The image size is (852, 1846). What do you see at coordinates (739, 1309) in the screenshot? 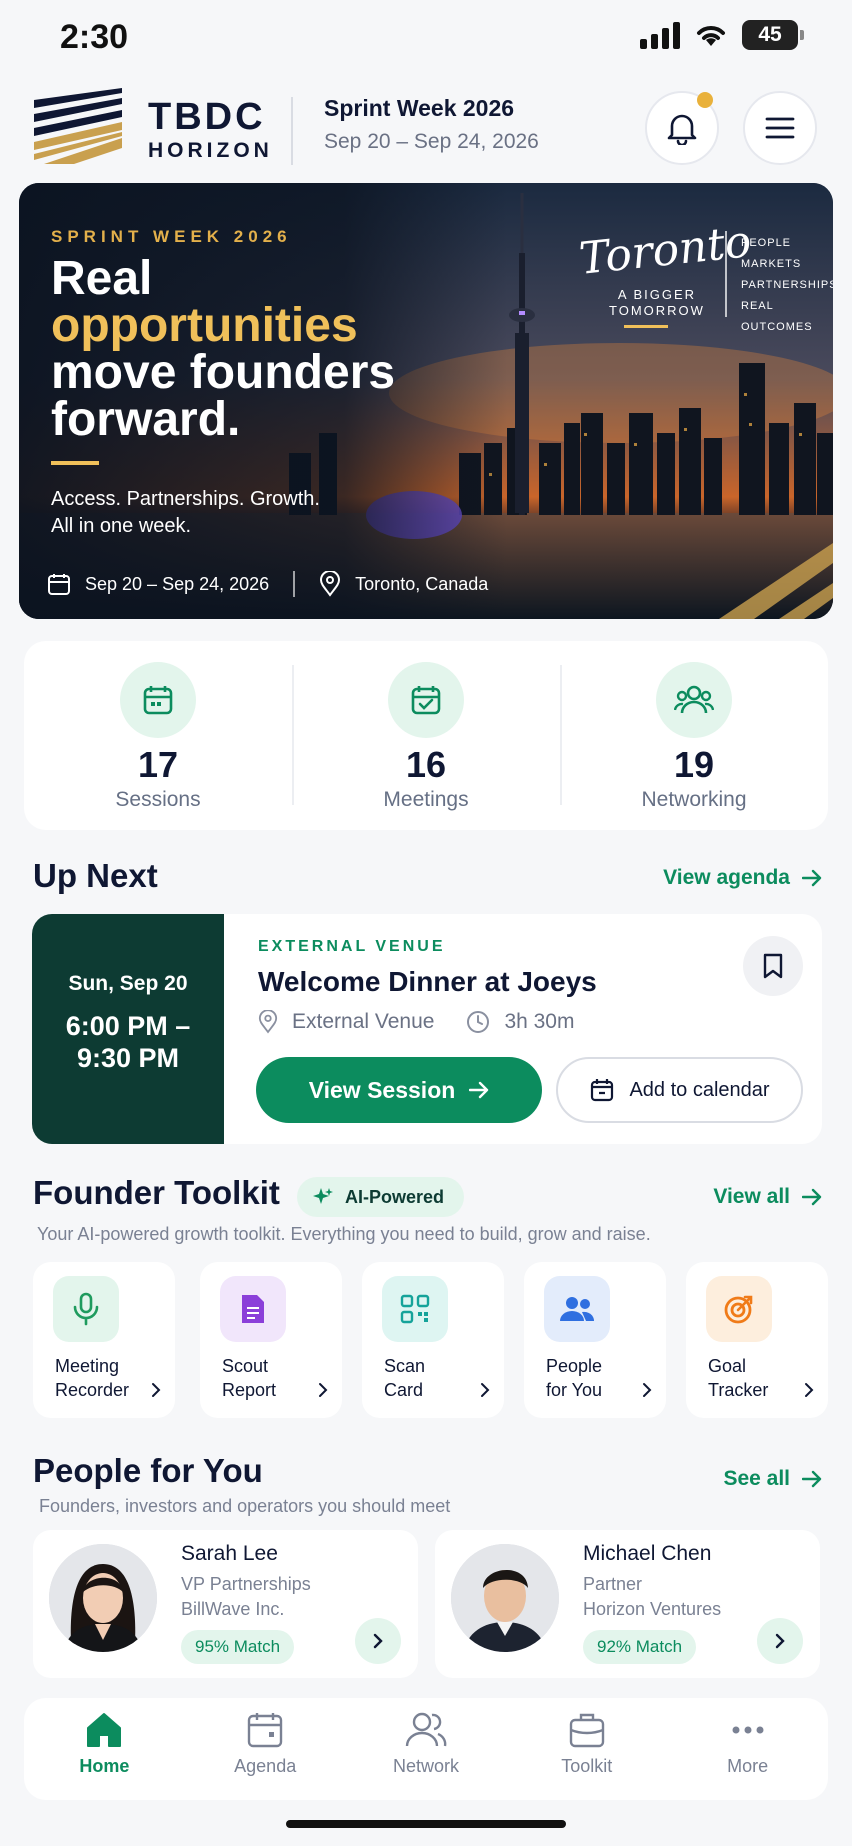
I see `target-icon` at bounding box center [739, 1309].